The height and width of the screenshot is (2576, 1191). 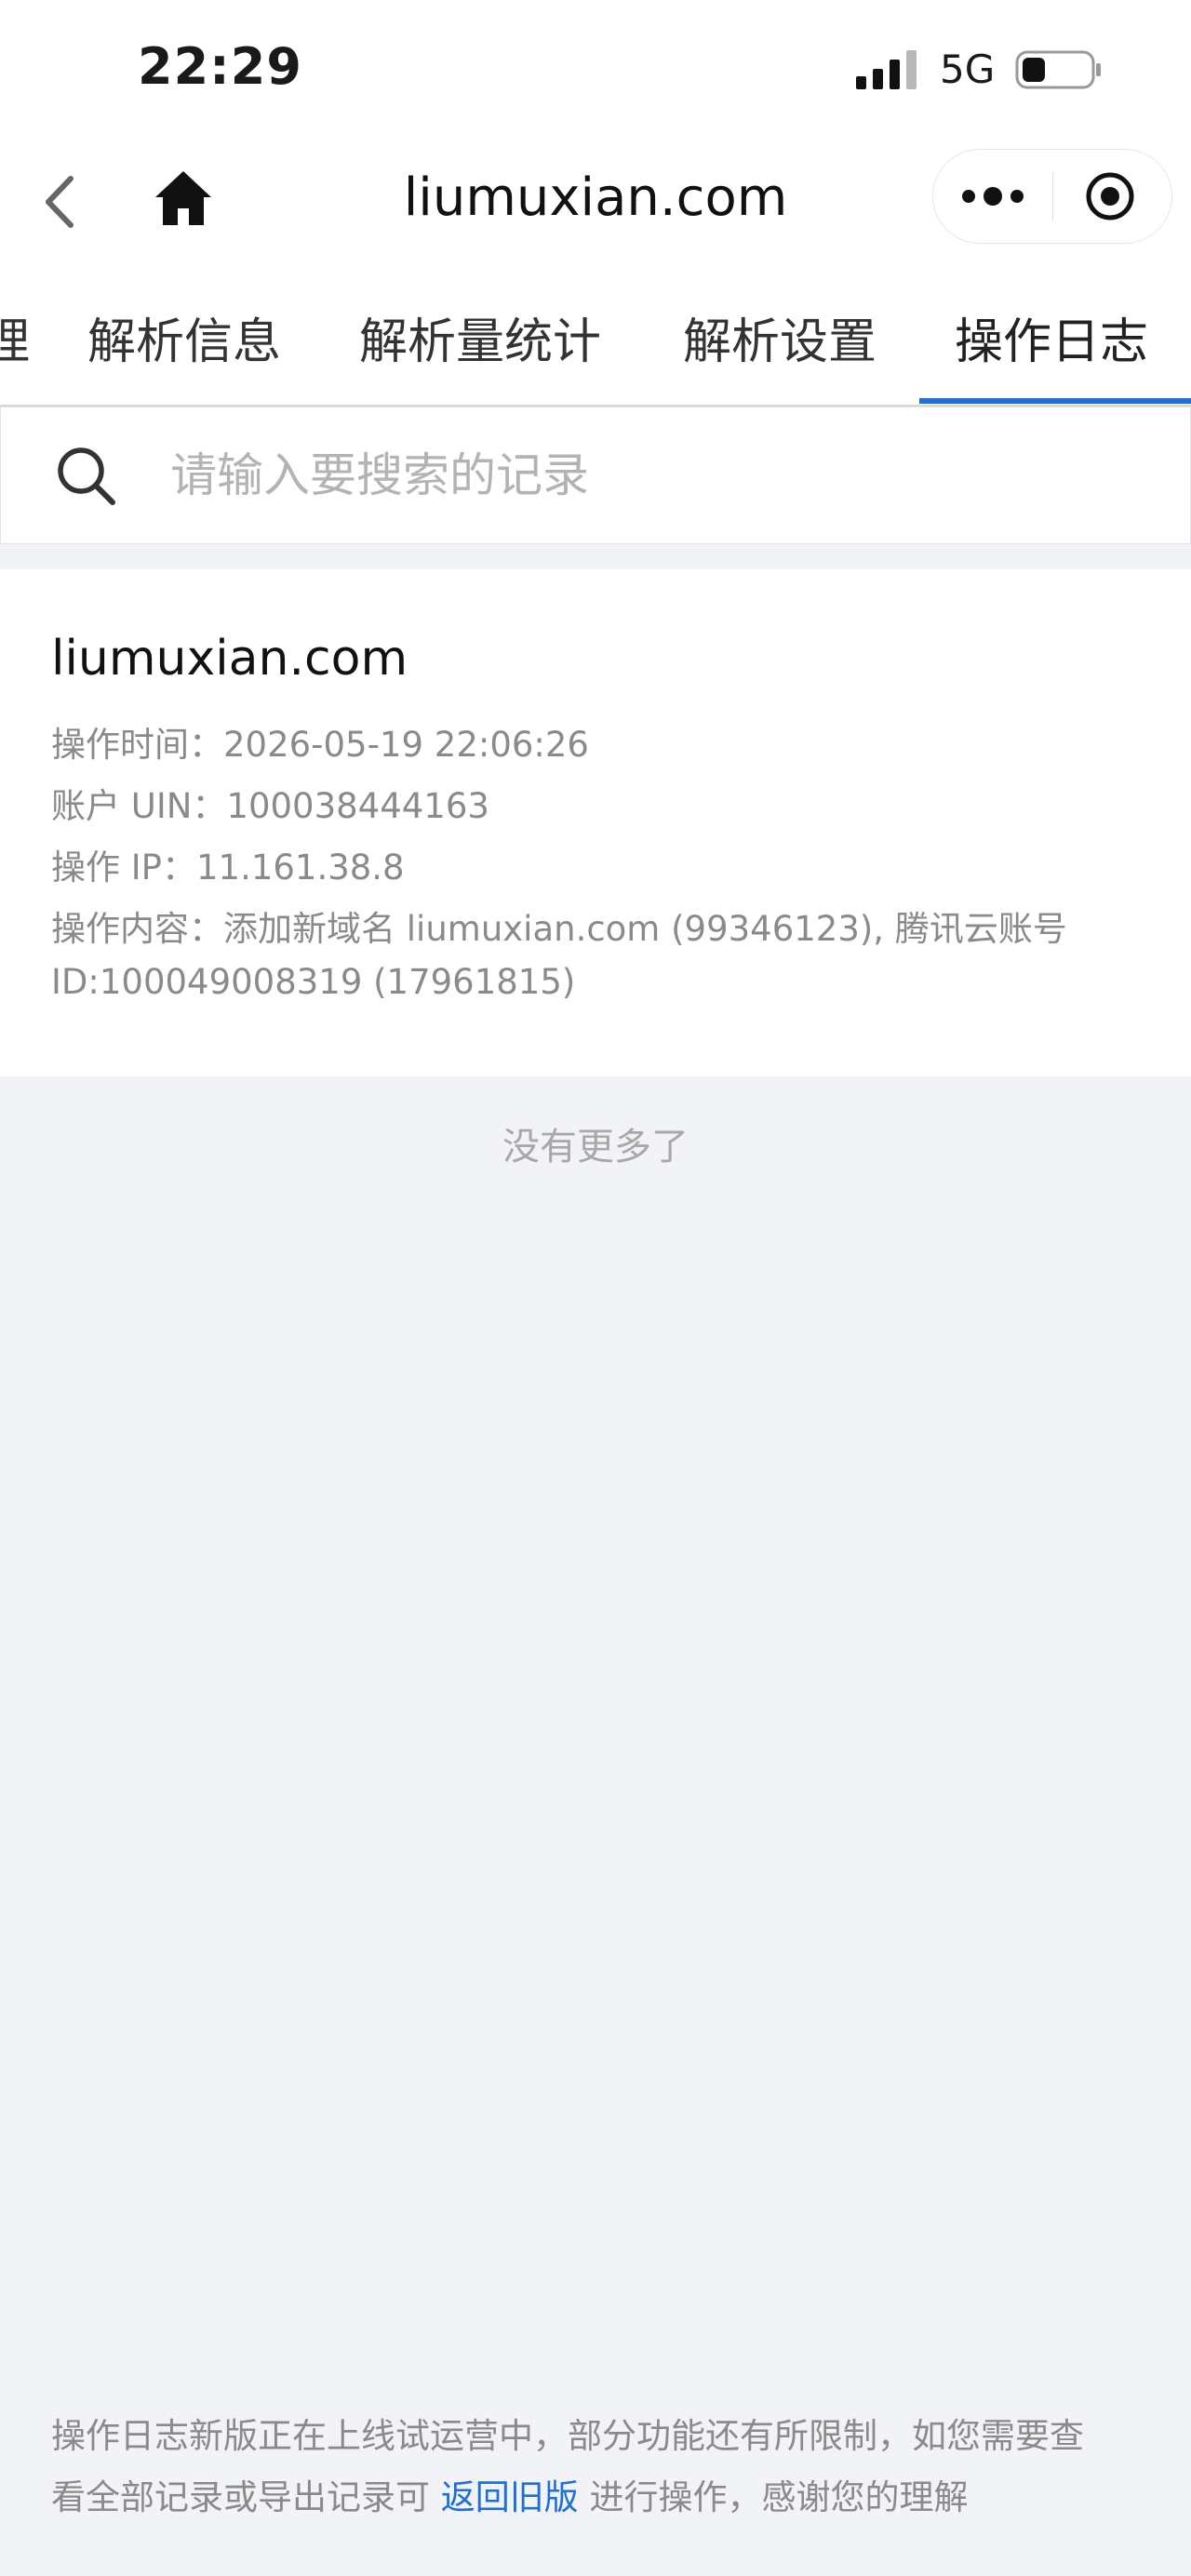 What do you see at coordinates (320, 745) in the screenshot?
I see `log-time: 操作时间：2026-05-19 22:06:26` at bounding box center [320, 745].